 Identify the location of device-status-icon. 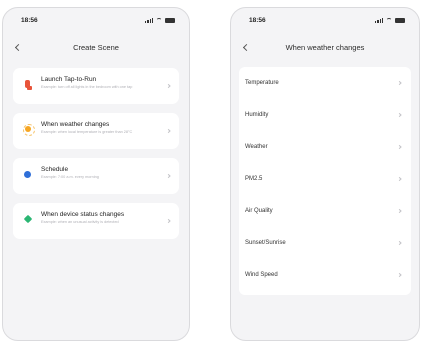
(28, 219).